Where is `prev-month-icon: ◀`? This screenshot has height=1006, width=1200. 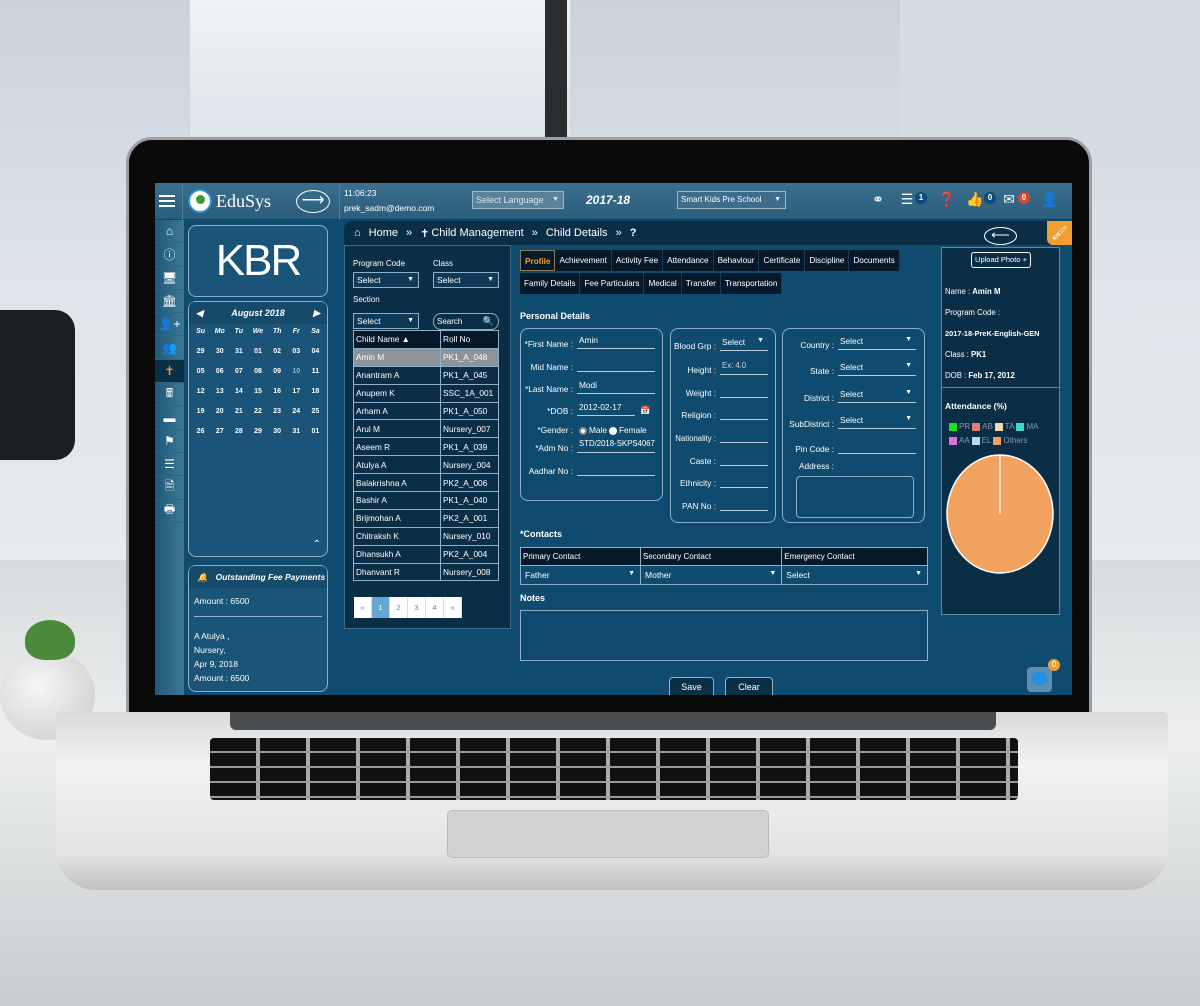
prev-month-icon: ◀ is located at coordinates (199, 313).